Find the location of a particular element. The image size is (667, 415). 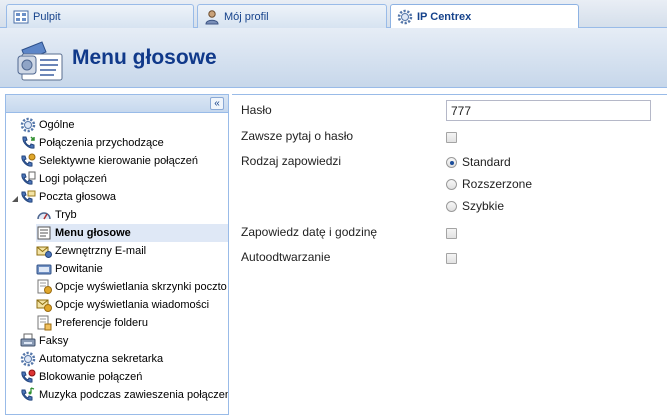

mode-icon is located at coordinates (44, 215).